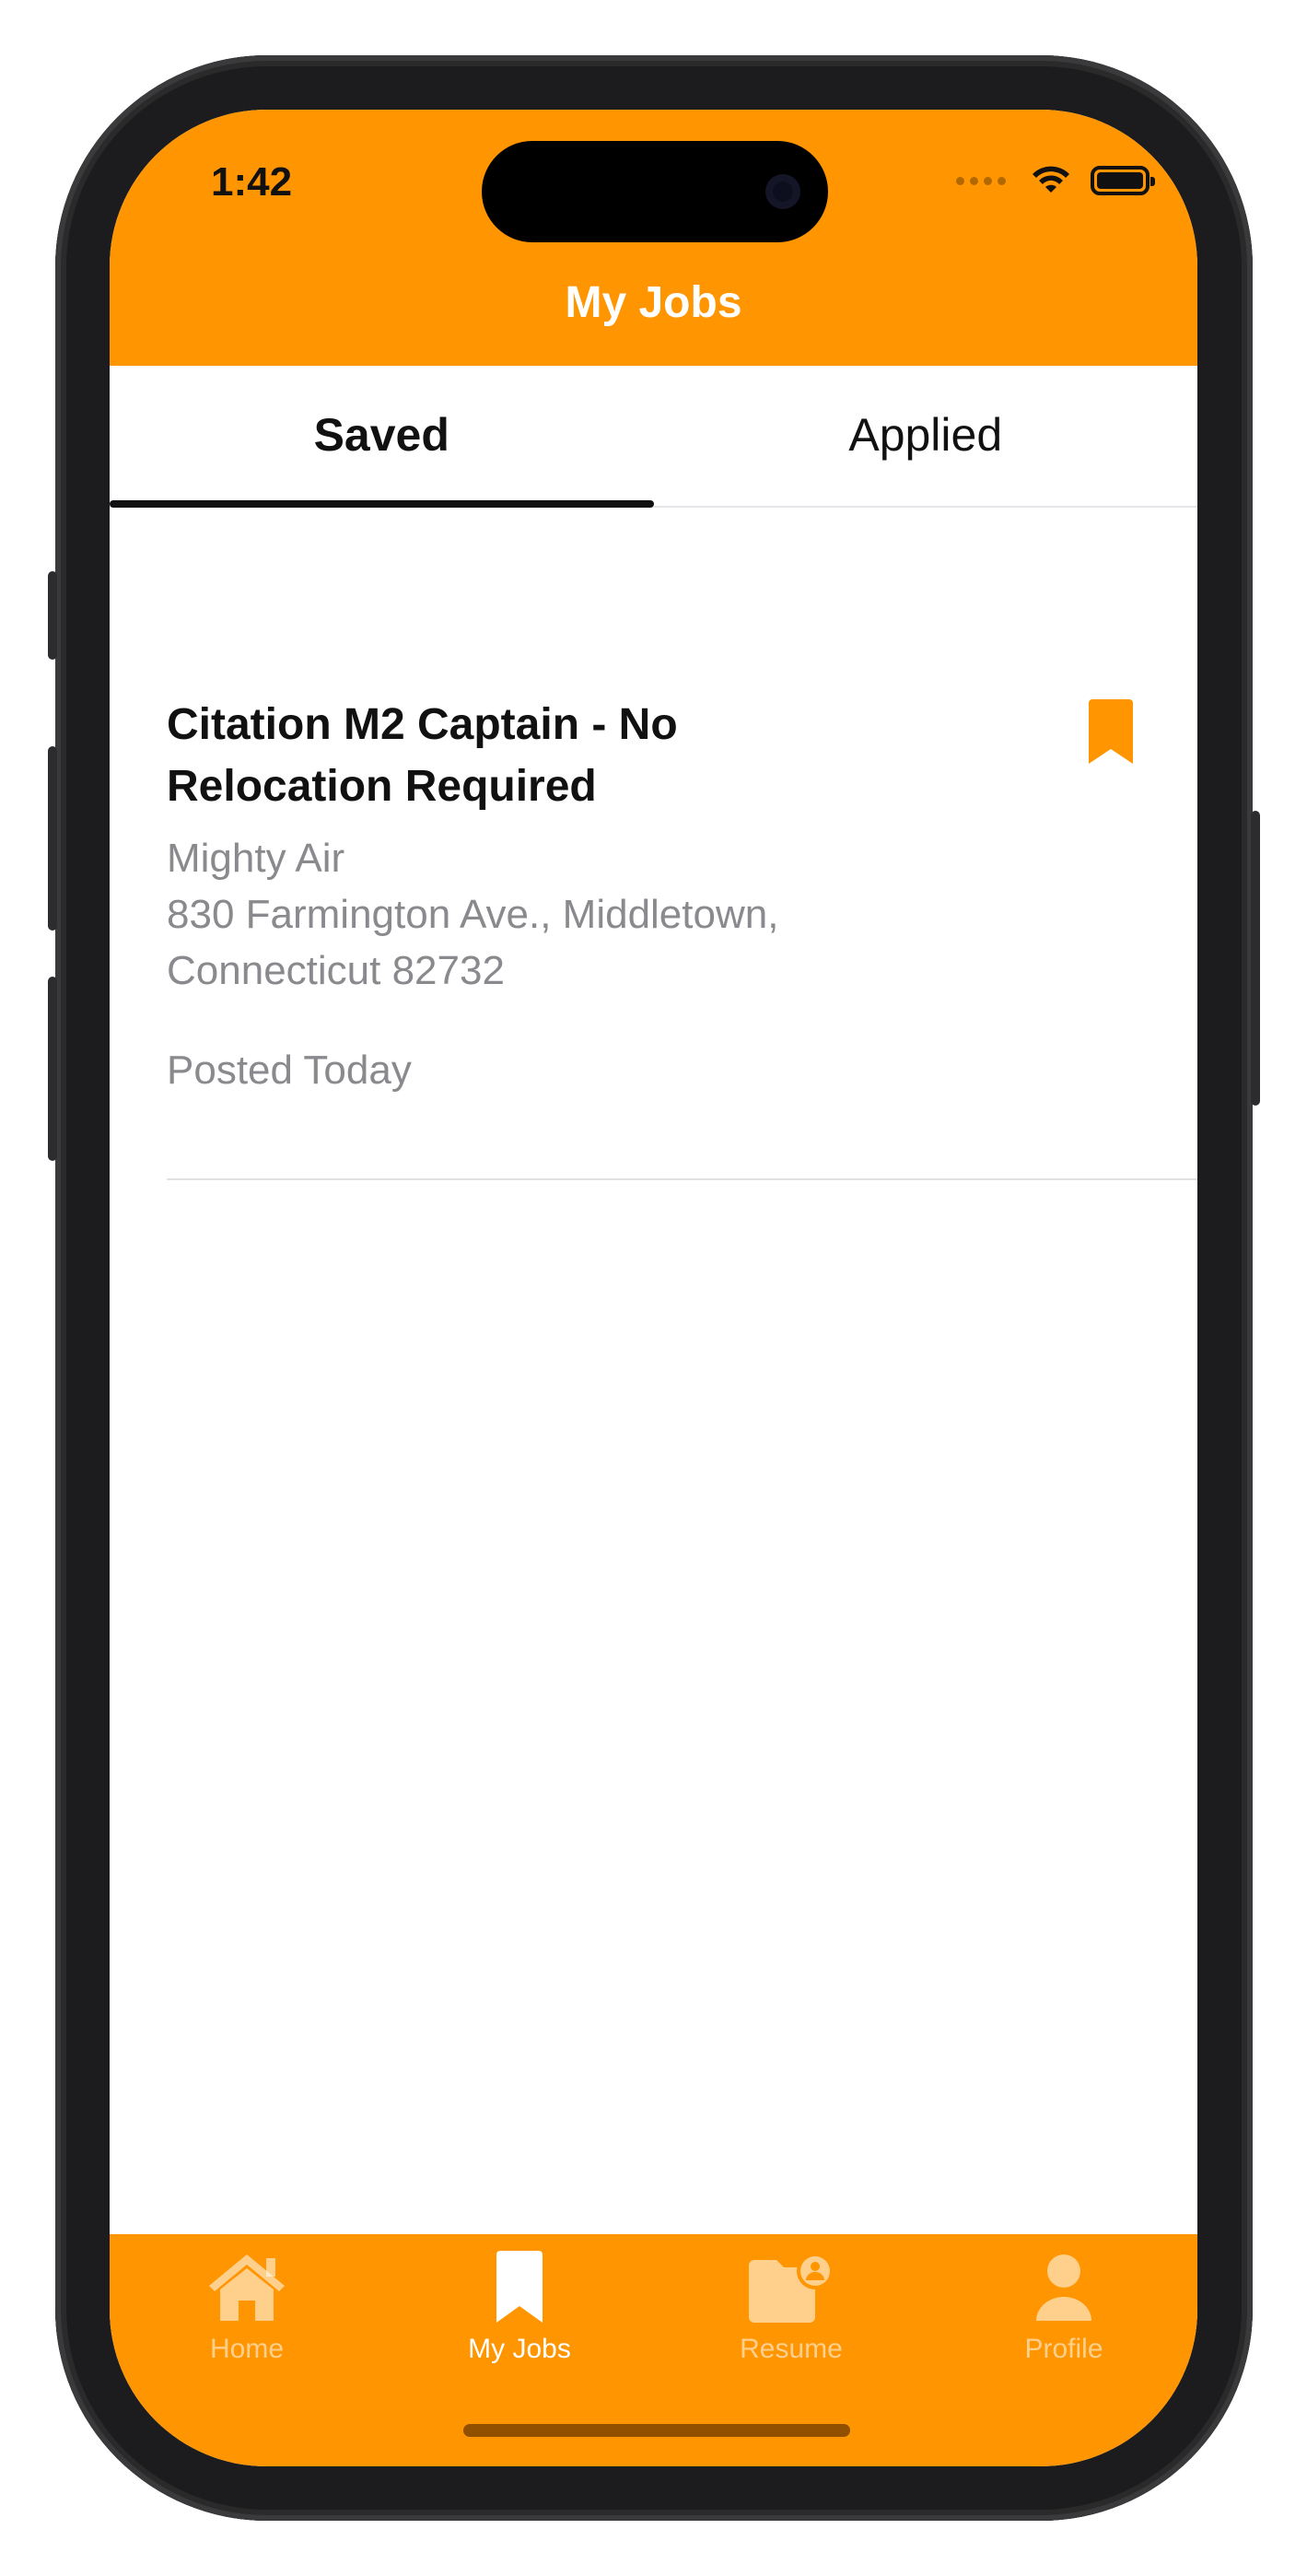 The width and height of the screenshot is (1307, 2576). What do you see at coordinates (653, 302) in the screenshot?
I see `page-title: My Jobs` at bounding box center [653, 302].